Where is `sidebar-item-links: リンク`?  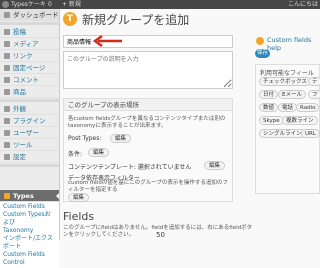 sidebar-item-links: リンク is located at coordinates (29, 56).